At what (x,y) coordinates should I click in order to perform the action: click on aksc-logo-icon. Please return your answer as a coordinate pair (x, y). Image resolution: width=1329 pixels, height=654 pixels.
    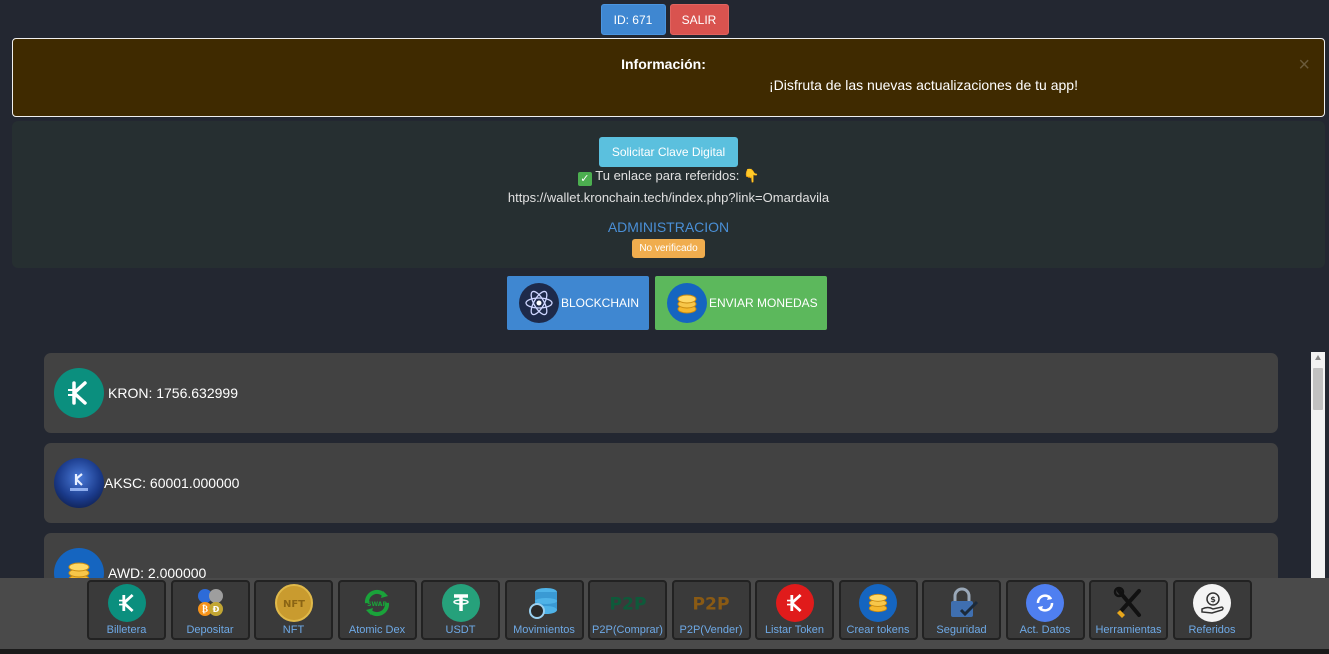
    Looking at the image, I should click on (79, 483).